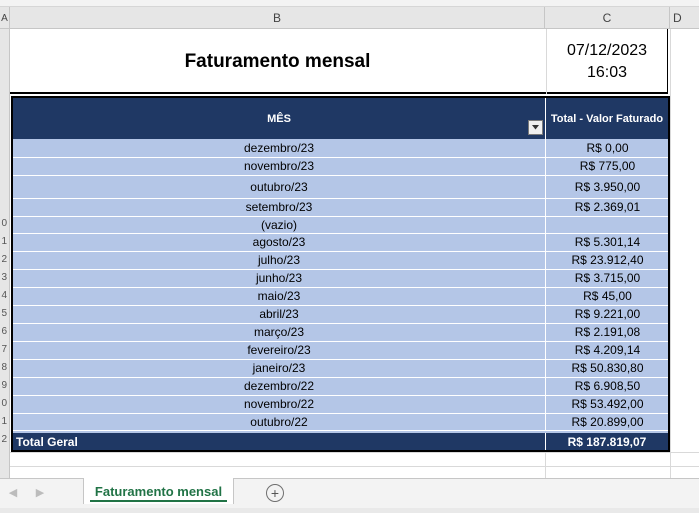  What do you see at coordinates (607, 186) in the screenshot?
I see `value-cell: R$ 3.950,00` at bounding box center [607, 186].